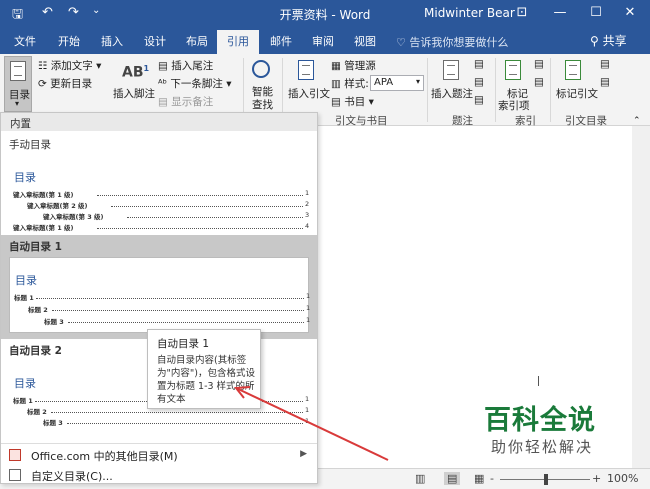 Image resolution: width=650 pixels, height=489 pixels. Describe the element at coordinates (542, 447) in the screenshot. I see `watermark-slogan: 助你轻松解决` at that location.